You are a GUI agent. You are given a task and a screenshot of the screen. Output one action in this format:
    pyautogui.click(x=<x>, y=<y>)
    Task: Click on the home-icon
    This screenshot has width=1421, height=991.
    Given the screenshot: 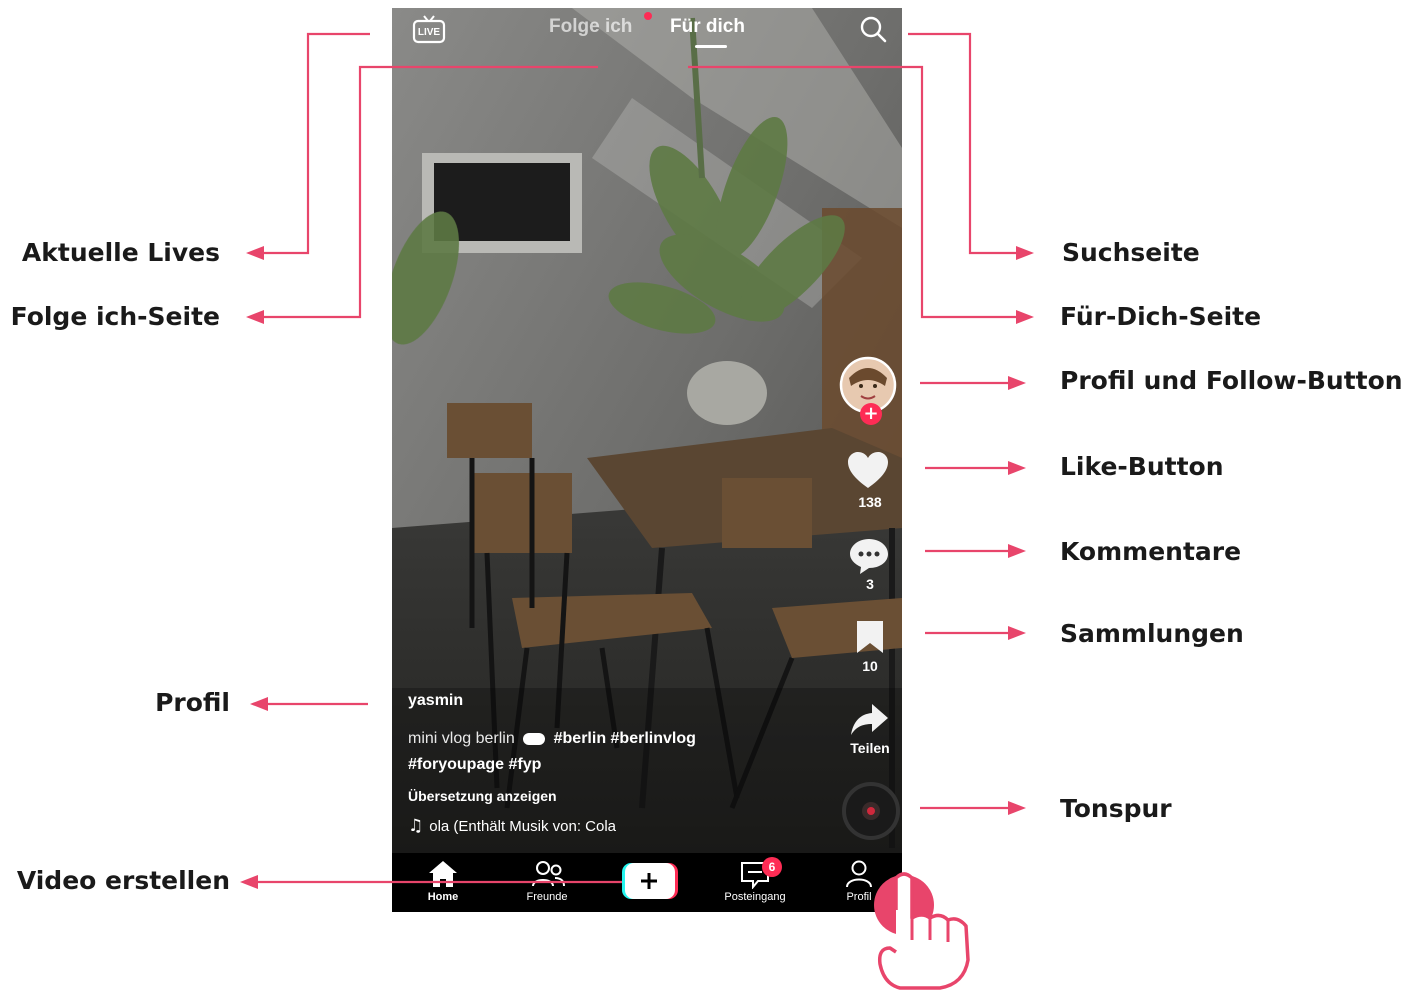 What is the action you would take?
    pyautogui.click(x=443, y=874)
    